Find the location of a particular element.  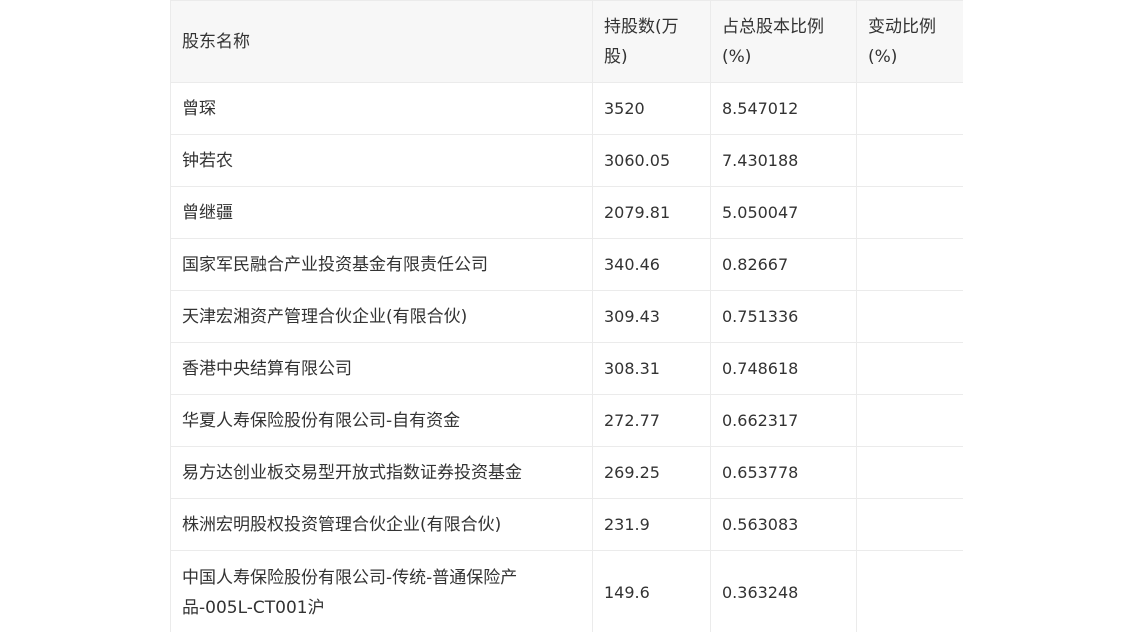

cell-shares: 3520 is located at coordinates (651, 108).